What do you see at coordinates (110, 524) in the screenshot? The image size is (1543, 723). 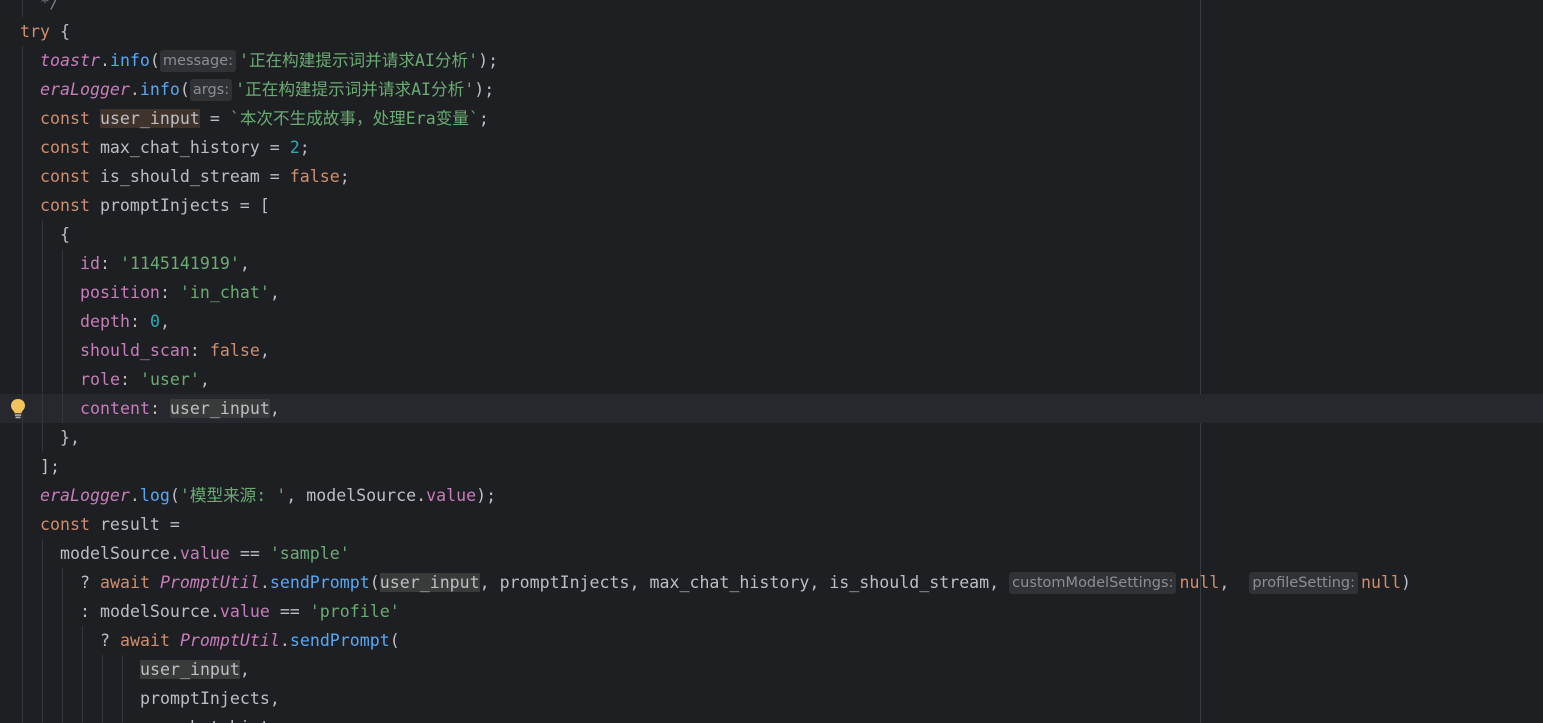 I see `code-text: const result =` at bounding box center [110, 524].